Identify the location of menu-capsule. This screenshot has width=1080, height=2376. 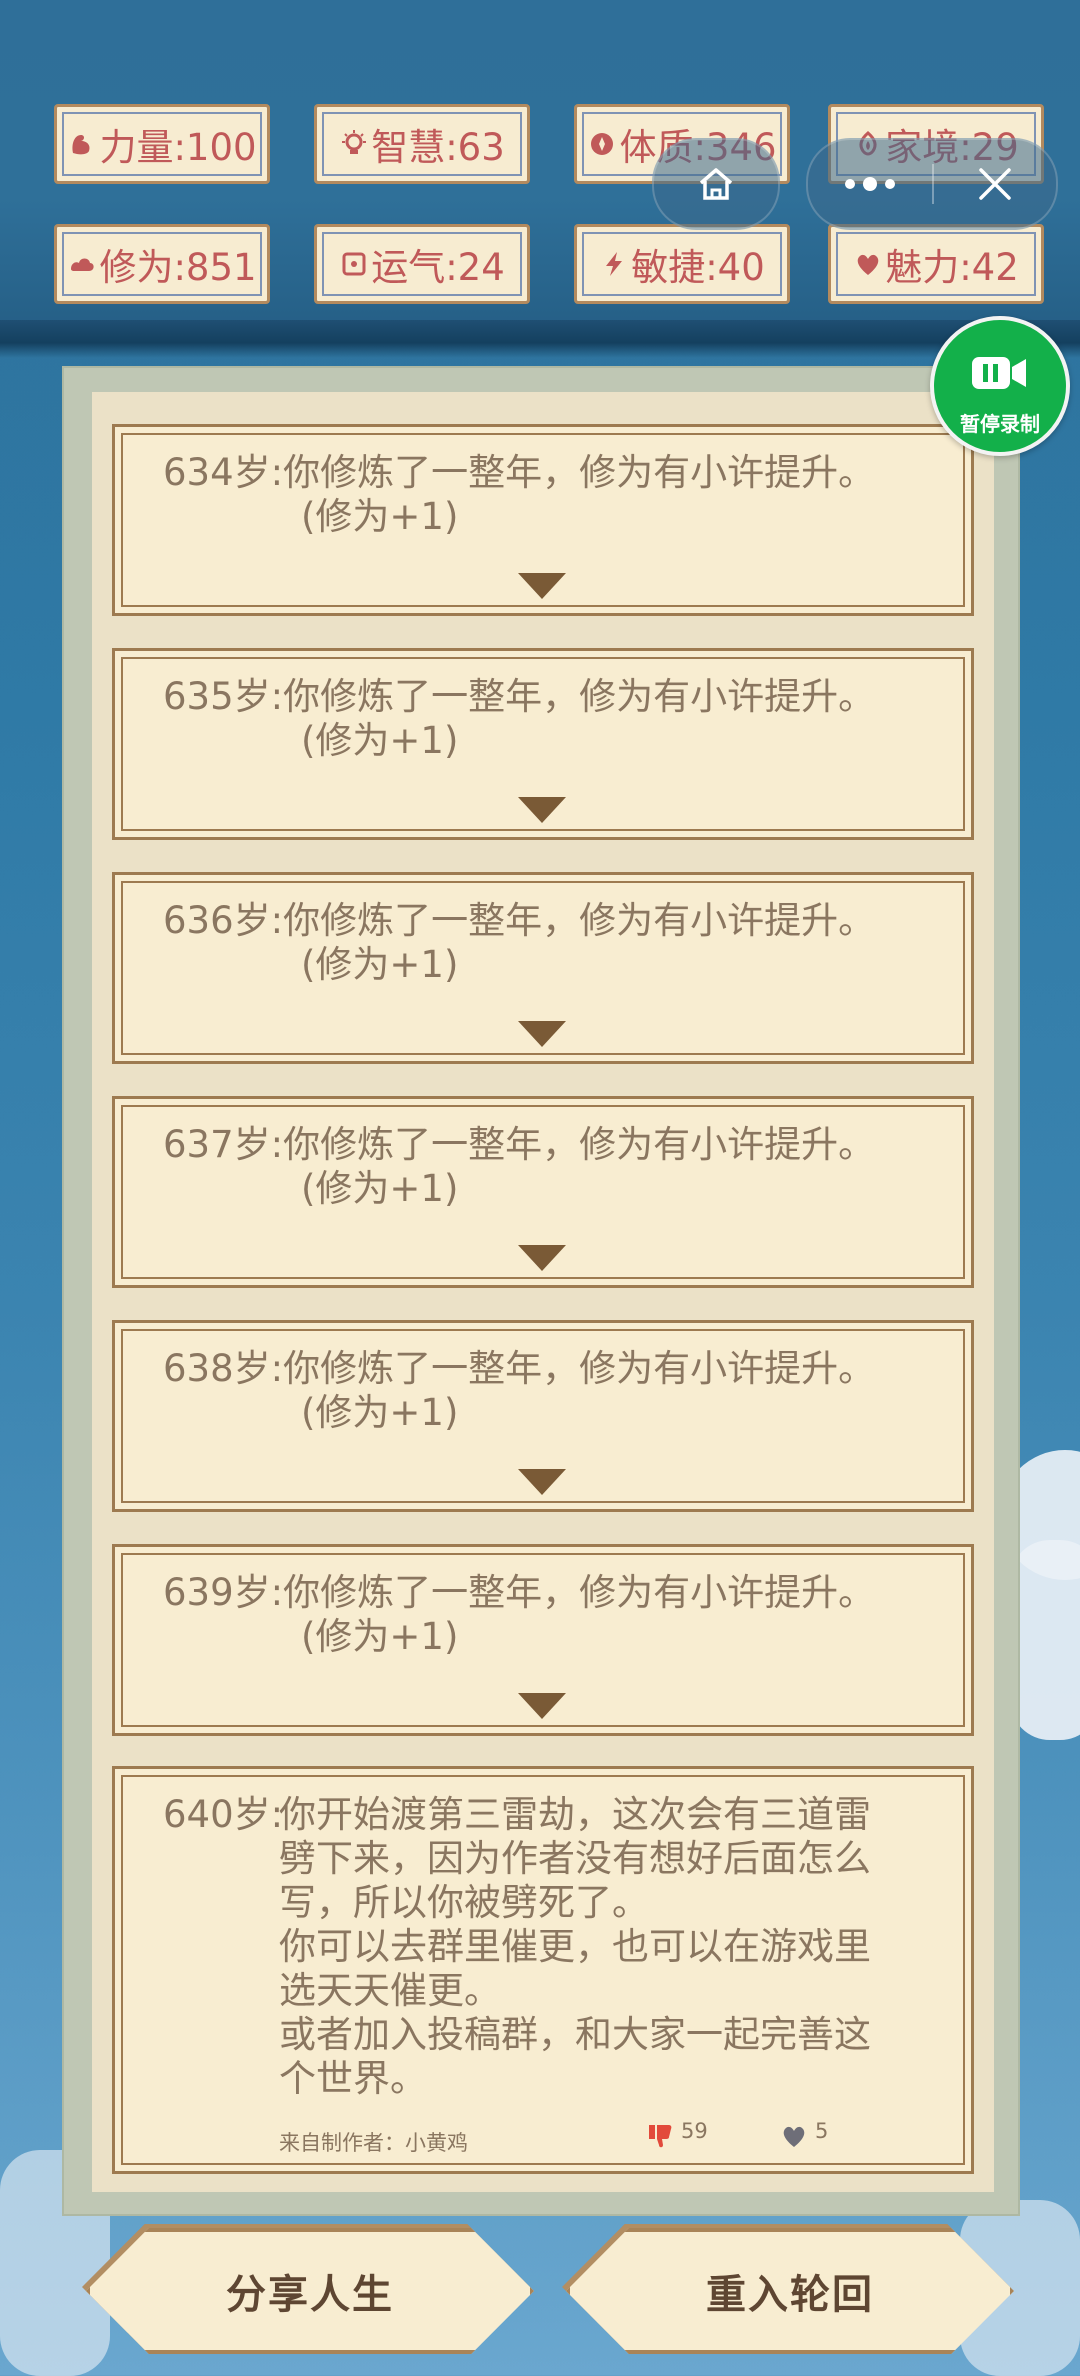
(932, 184).